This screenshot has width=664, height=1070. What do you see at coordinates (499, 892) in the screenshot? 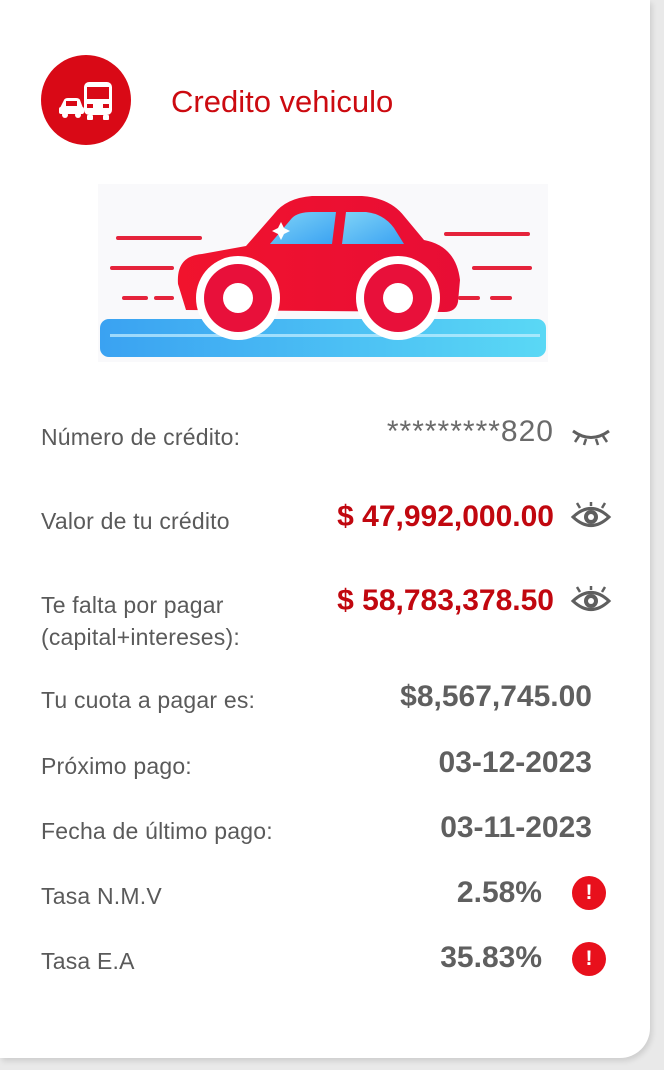
I see `rate-nmv-value: 2.58%` at bounding box center [499, 892].